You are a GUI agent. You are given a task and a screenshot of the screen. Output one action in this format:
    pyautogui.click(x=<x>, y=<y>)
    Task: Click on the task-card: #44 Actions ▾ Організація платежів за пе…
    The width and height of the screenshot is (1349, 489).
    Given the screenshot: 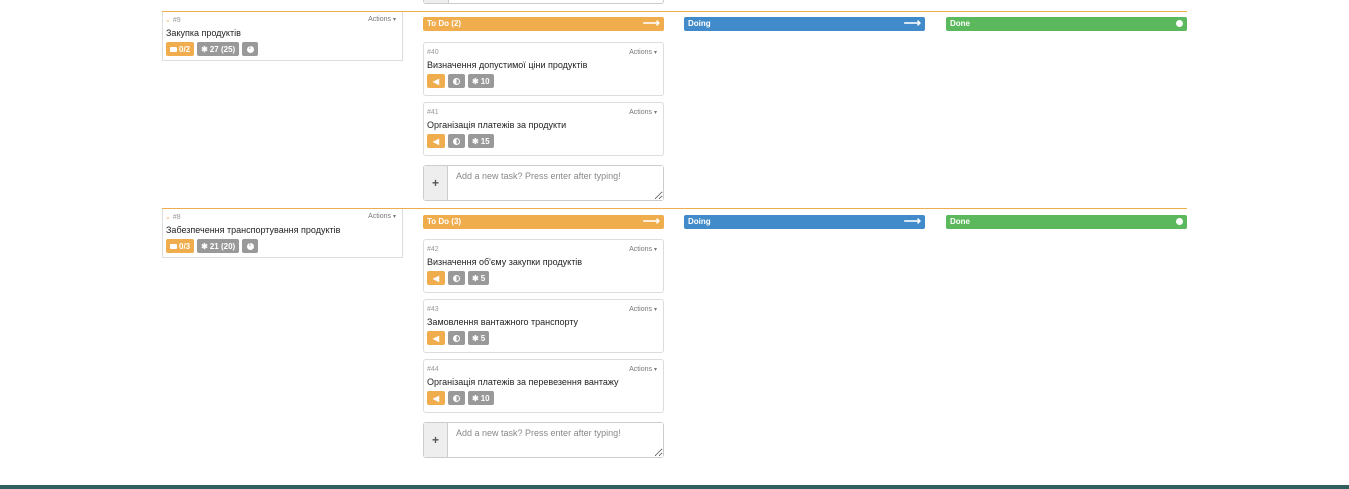 What is the action you would take?
    pyautogui.click(x=543, y=386)
    